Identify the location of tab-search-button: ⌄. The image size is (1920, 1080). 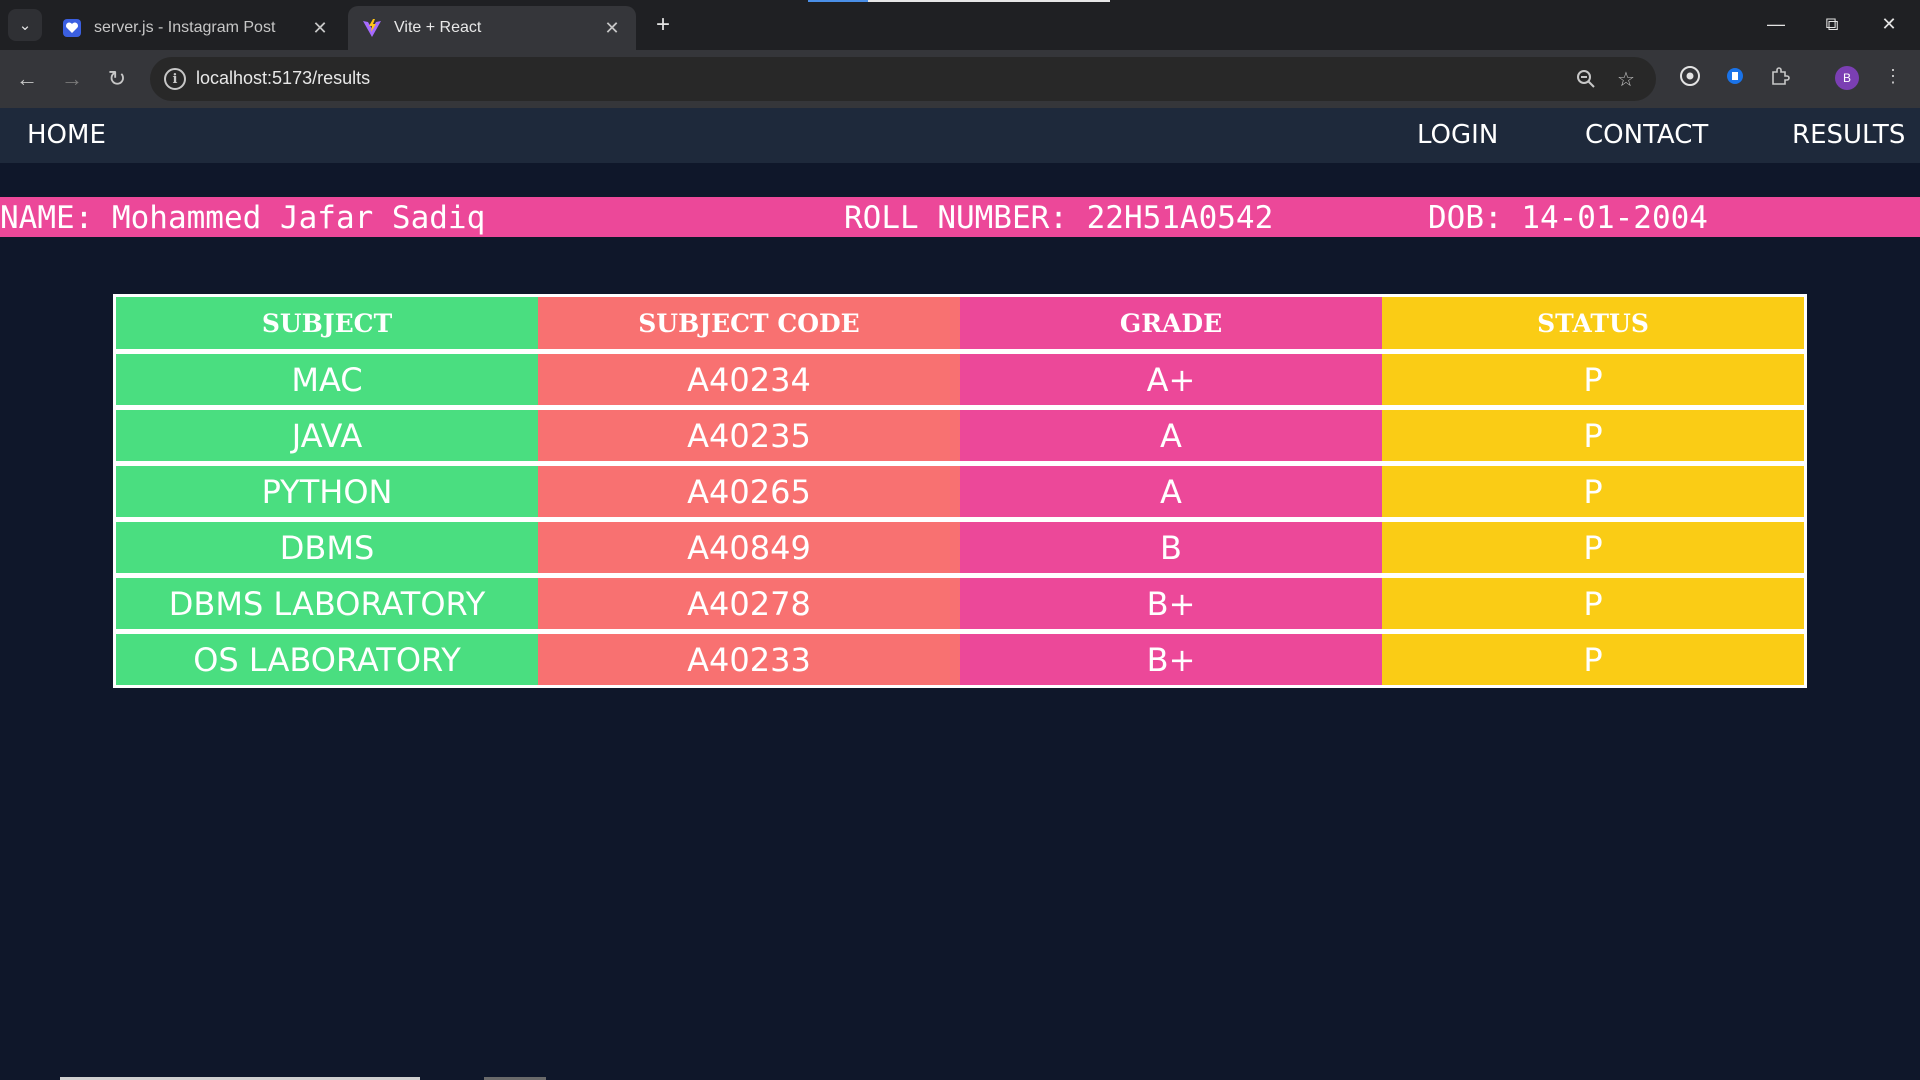
(25, 25).